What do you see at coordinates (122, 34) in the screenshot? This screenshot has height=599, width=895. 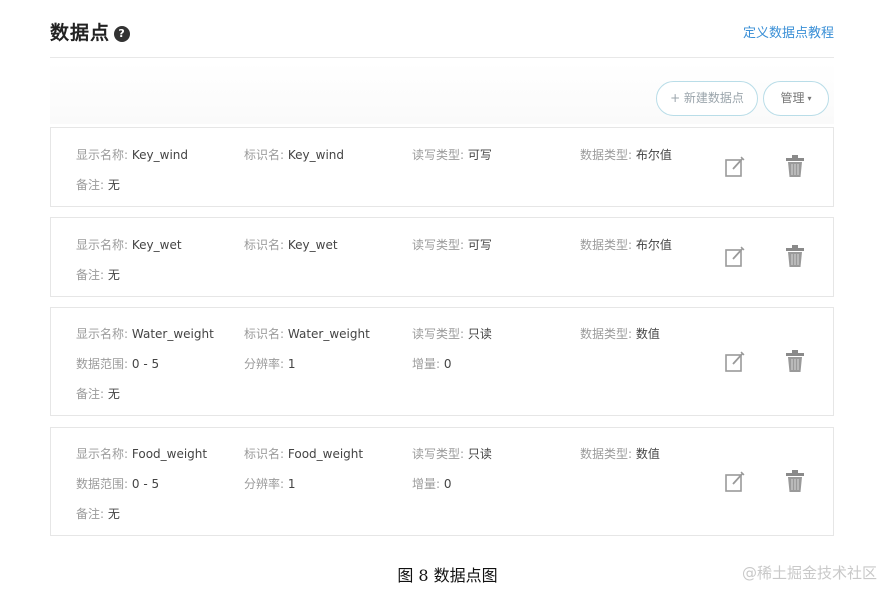 I see `help-icon: ?` at bounding box center [122, 34].